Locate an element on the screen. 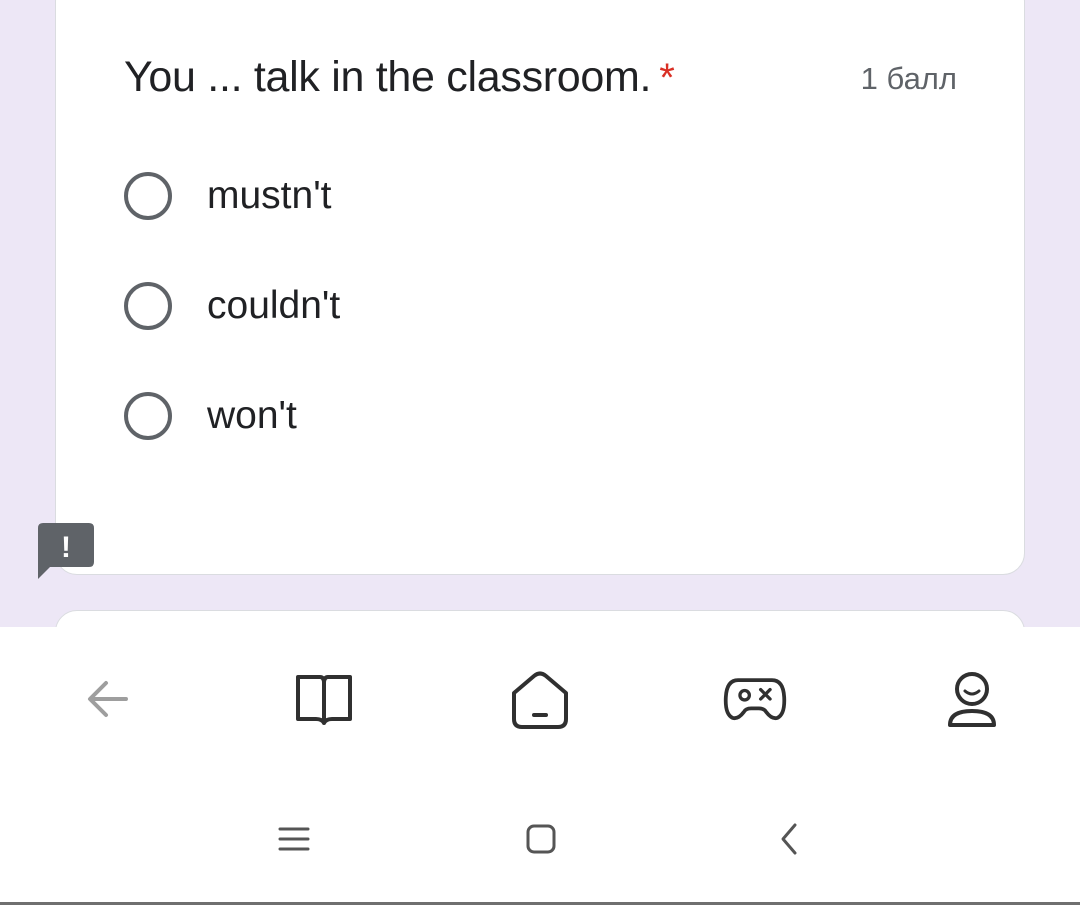  system-home-button is located at coordinates (541, 839).